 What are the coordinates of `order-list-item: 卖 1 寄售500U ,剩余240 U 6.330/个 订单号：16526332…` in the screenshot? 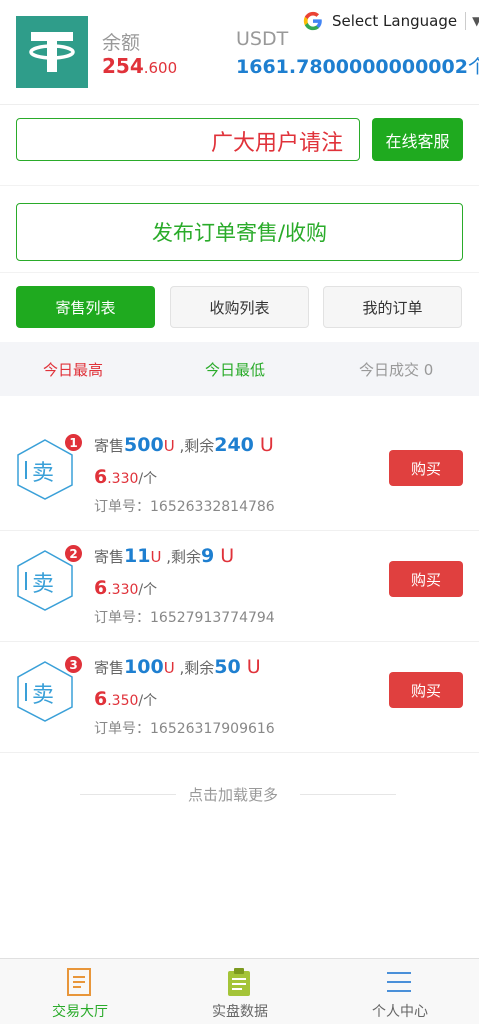 It's located at (239, 475).